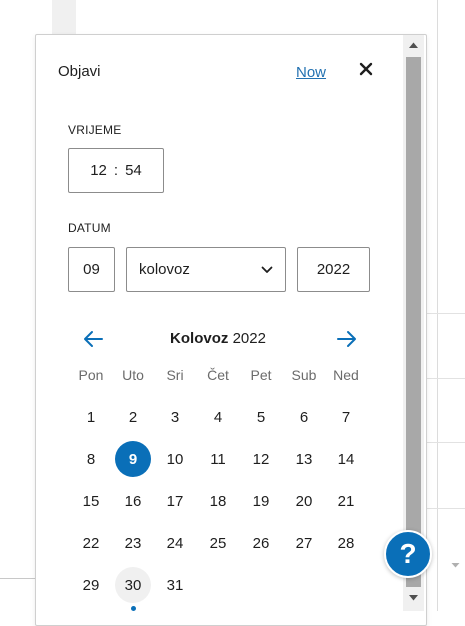  I want to click on calendar-day: 5, so click(261, 417).